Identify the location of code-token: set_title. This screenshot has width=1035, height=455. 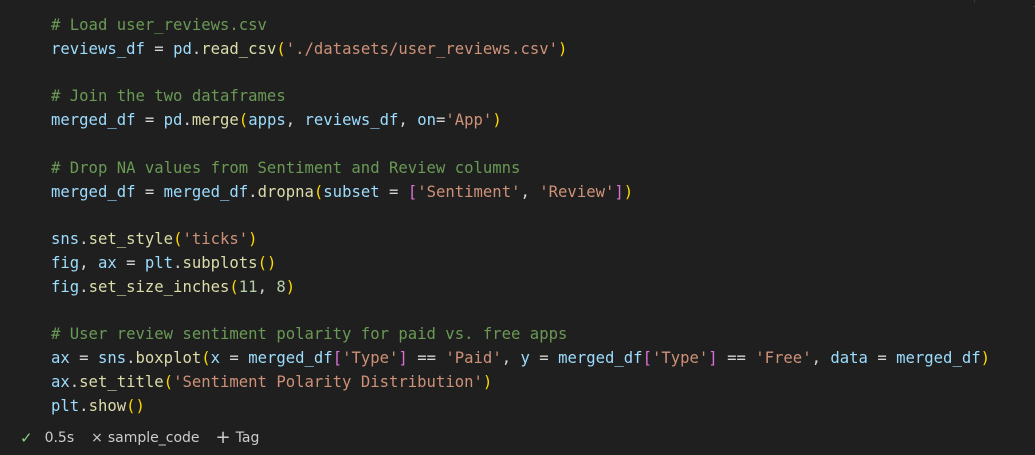
(121, 381).